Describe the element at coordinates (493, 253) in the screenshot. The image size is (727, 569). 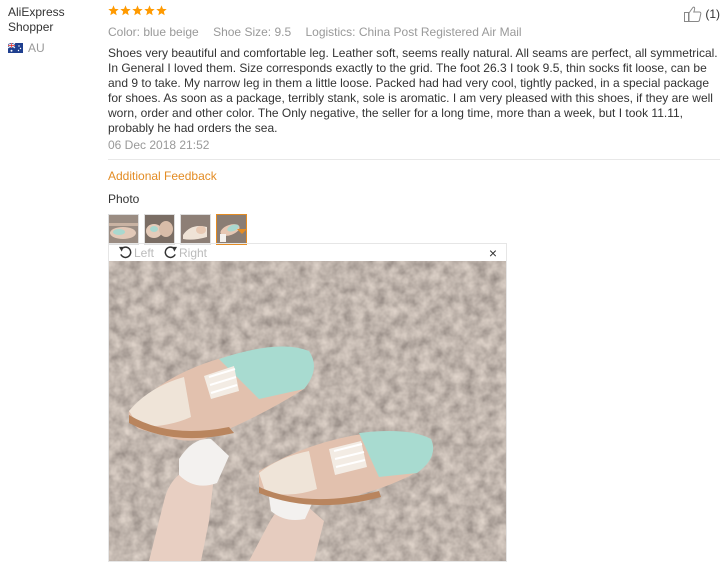
I see `close-viewer-button: ×` at that location.